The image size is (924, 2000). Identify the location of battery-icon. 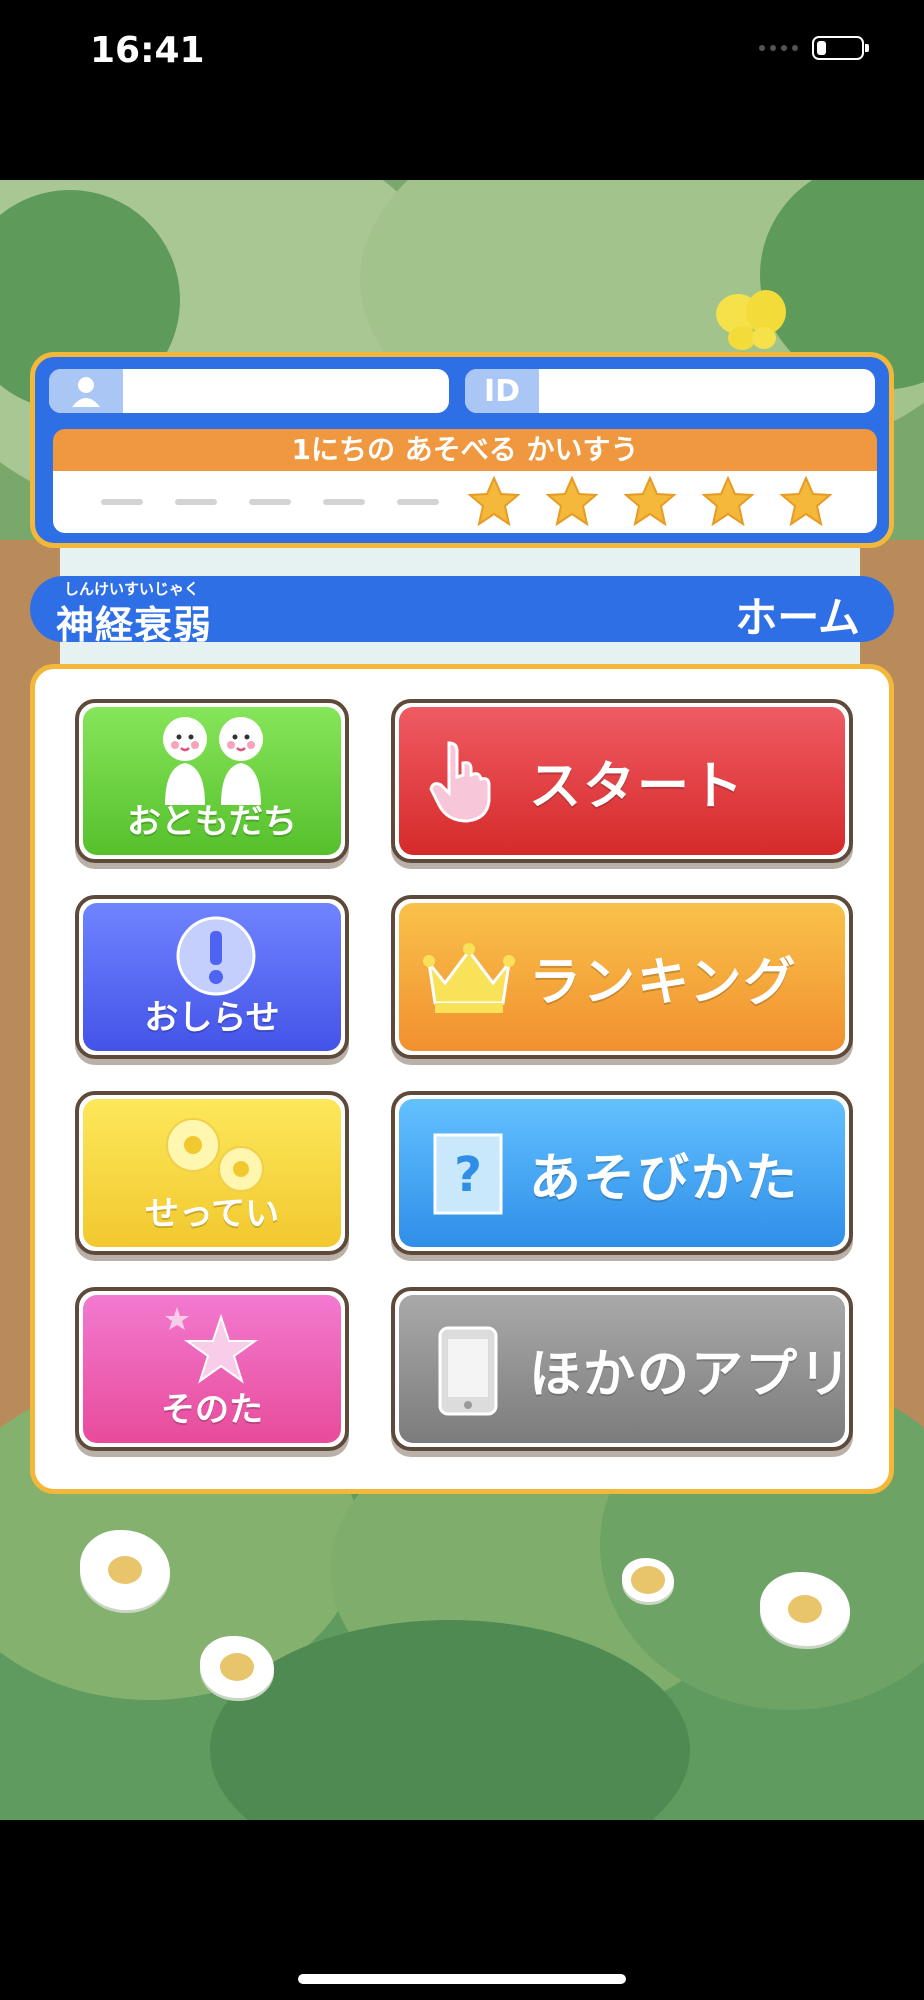
(840, 48).